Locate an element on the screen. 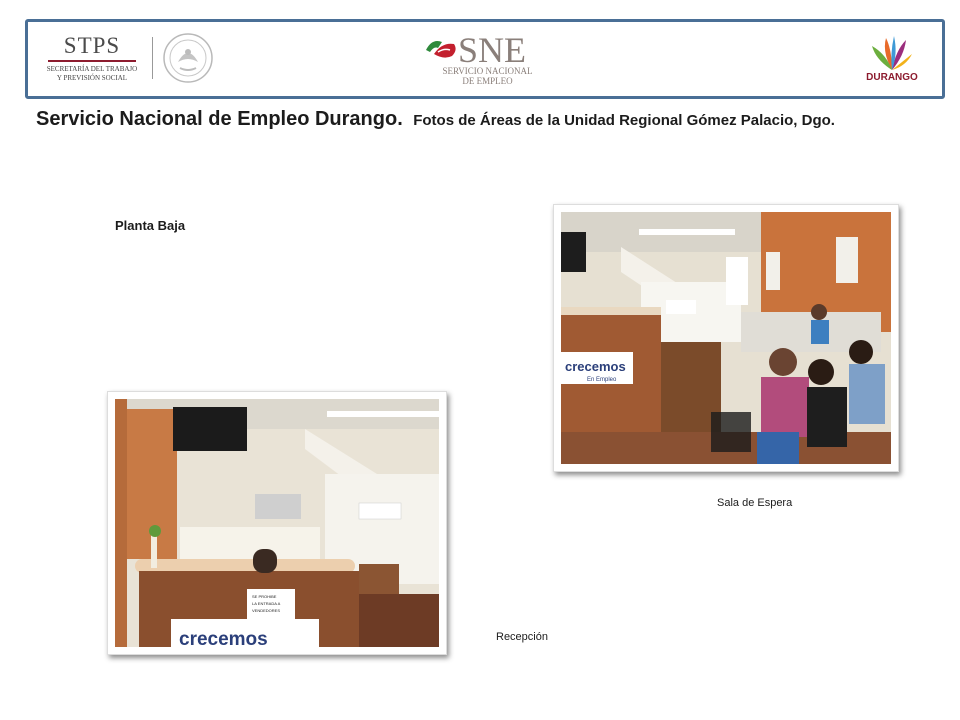 This screenshot has width=960, height=720. waiting-sign-crecemos: crecemos is located at coordinates (595, 366).